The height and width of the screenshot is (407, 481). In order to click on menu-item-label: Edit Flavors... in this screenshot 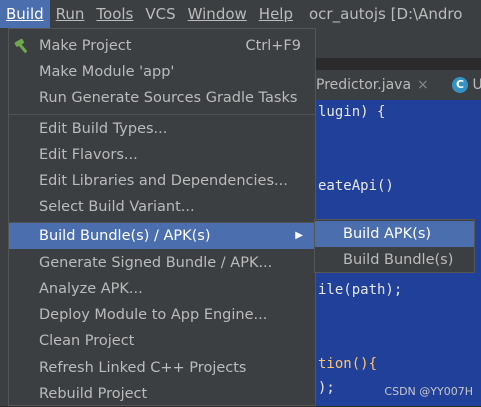, I will do `click(88, 155)`.